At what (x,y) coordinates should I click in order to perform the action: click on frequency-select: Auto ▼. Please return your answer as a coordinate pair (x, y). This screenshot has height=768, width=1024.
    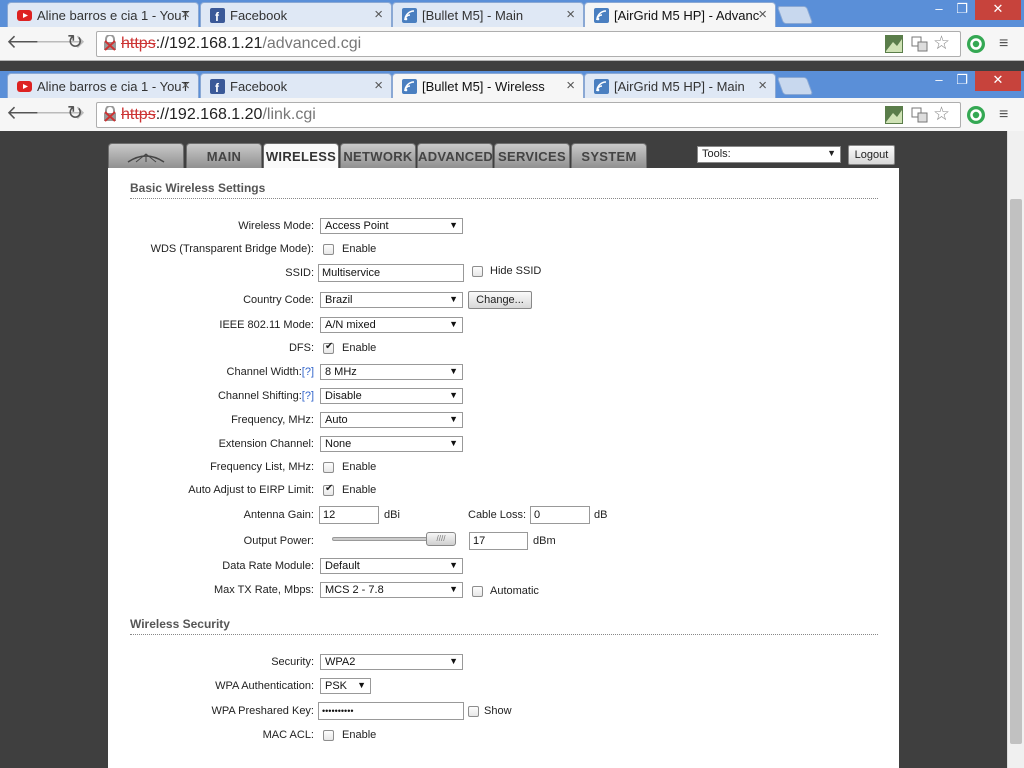
    Looking at the image, I should click on (391, 420).